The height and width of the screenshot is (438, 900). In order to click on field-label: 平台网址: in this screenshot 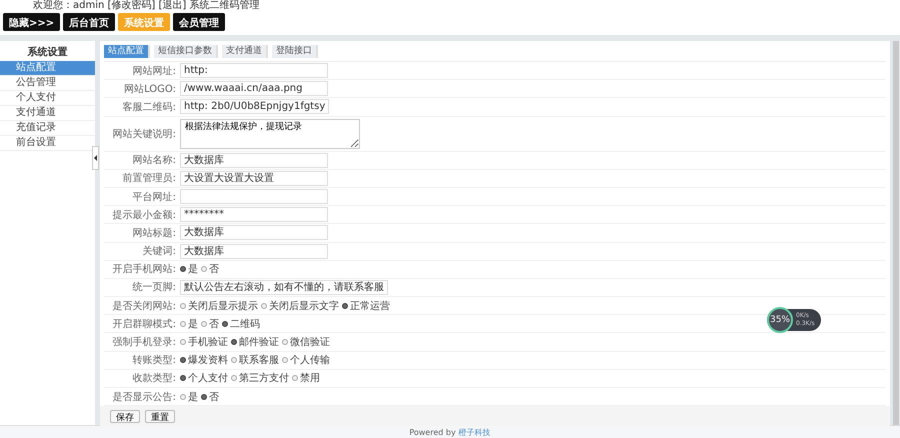, I will do `click(154, 197)`.